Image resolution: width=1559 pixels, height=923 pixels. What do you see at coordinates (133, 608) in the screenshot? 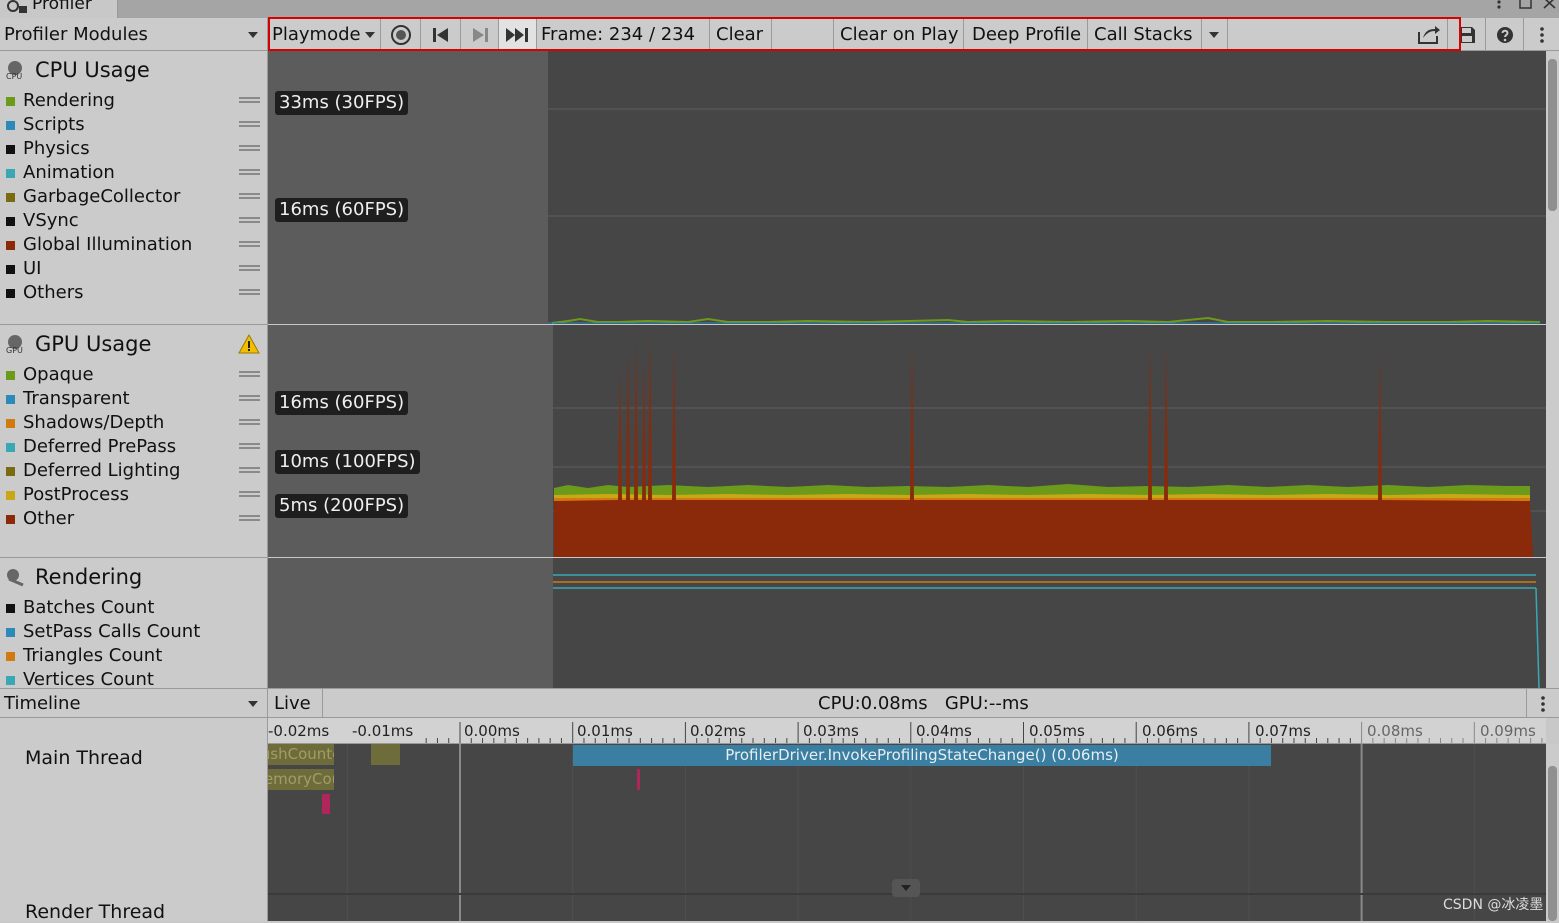
I see `legend-item: Batches Count` at bounding box center [133, 608].